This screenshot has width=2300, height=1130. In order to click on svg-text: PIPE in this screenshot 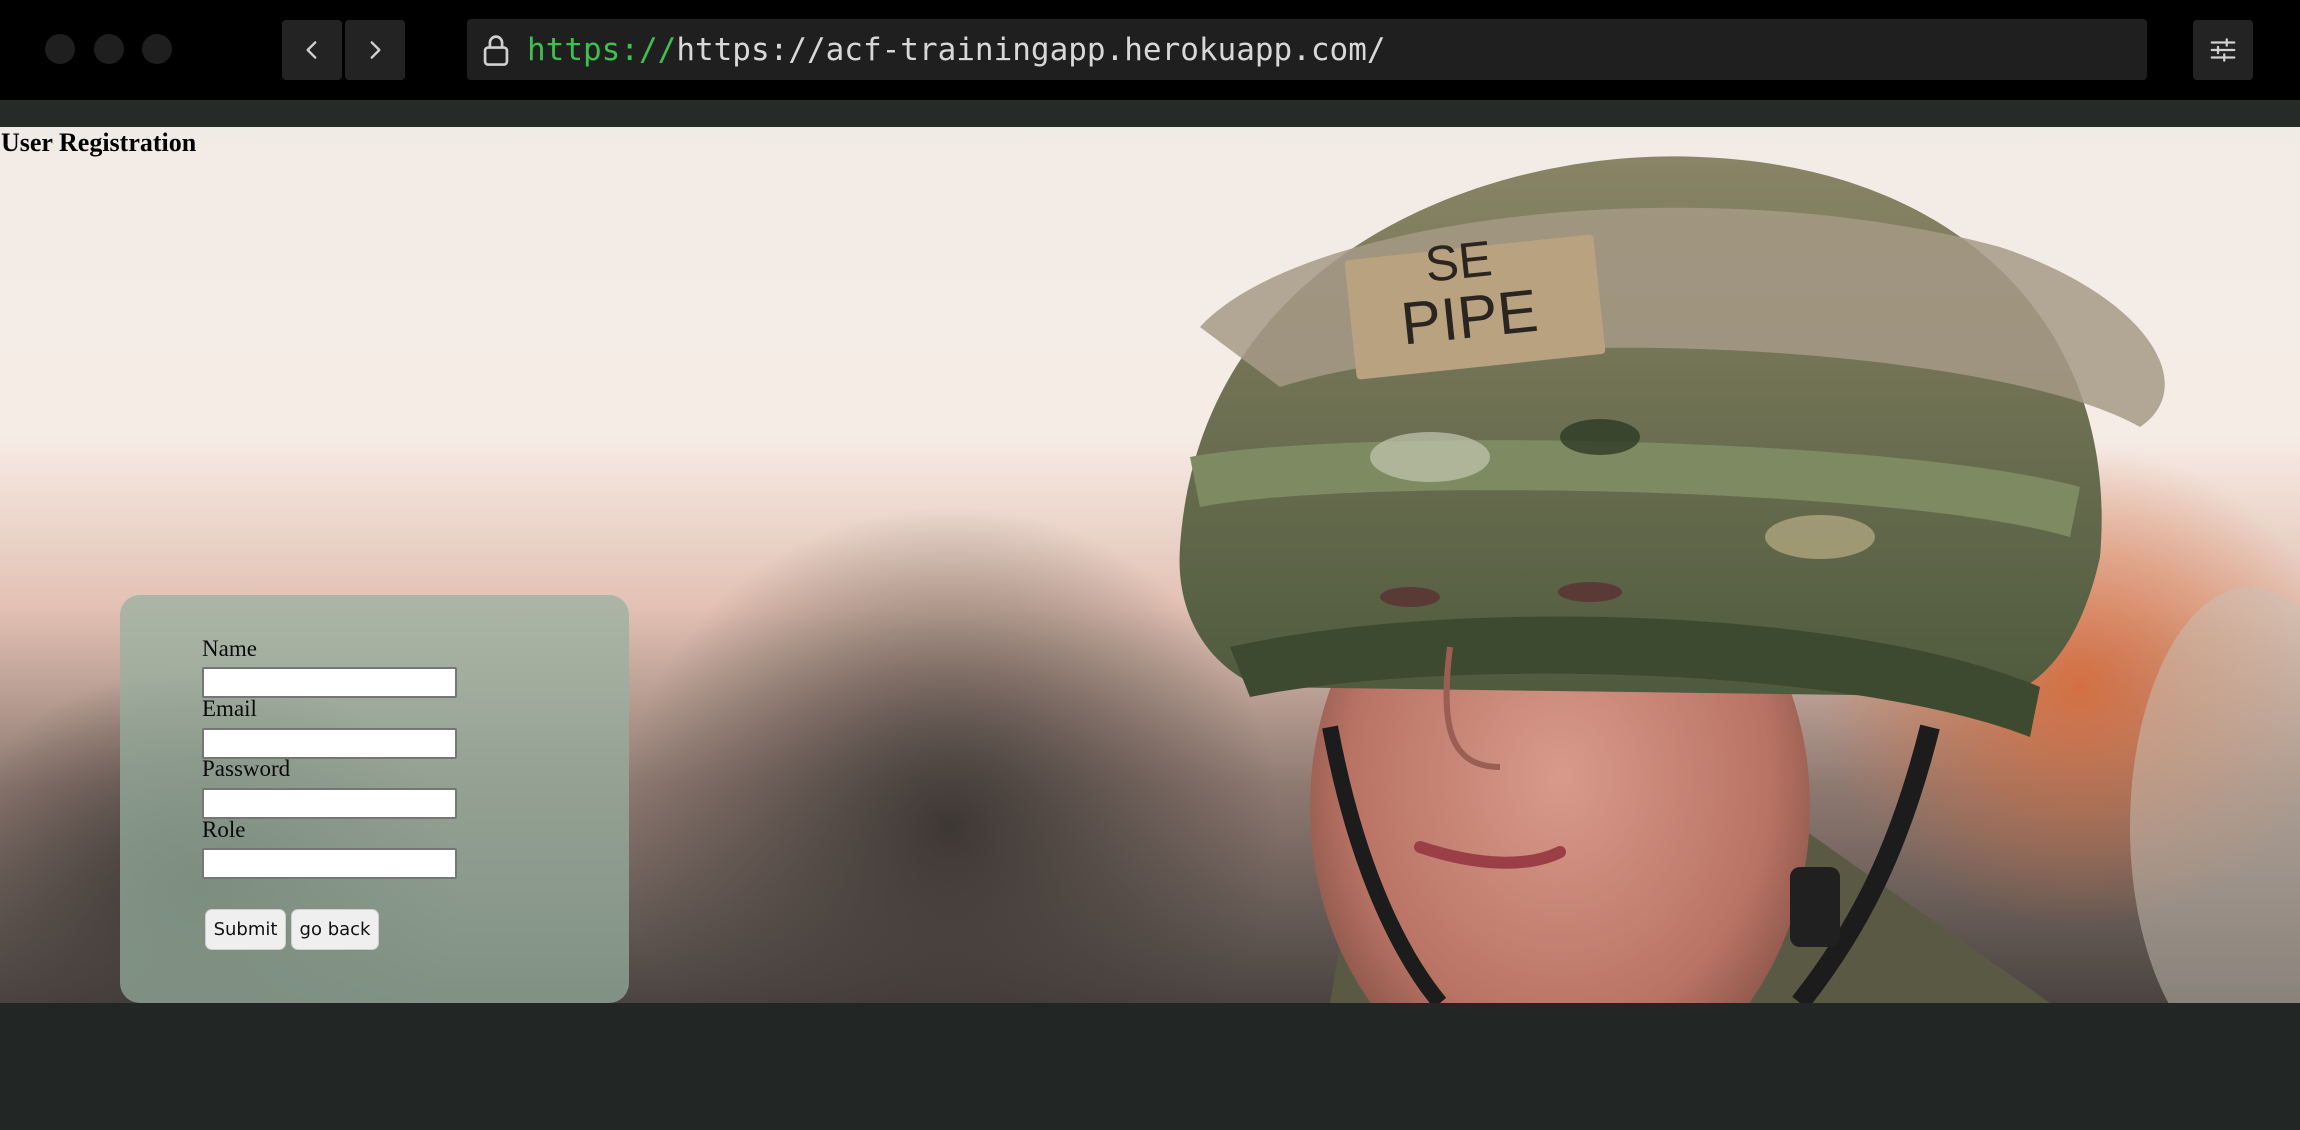, I will do `click(1469, 317)`.